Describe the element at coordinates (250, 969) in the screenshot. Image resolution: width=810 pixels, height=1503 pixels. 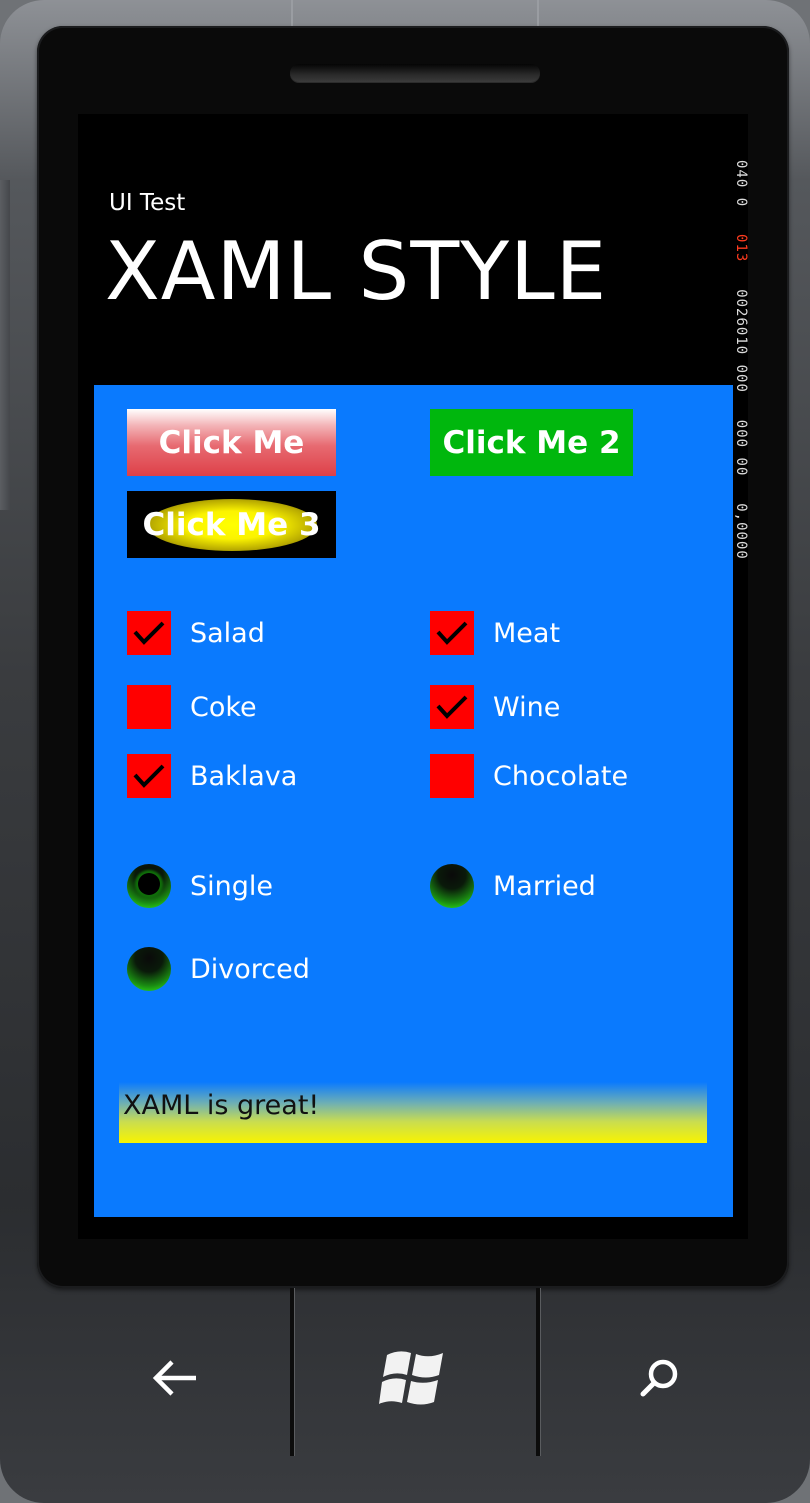
I see `radio-label: Divorced` at that location.